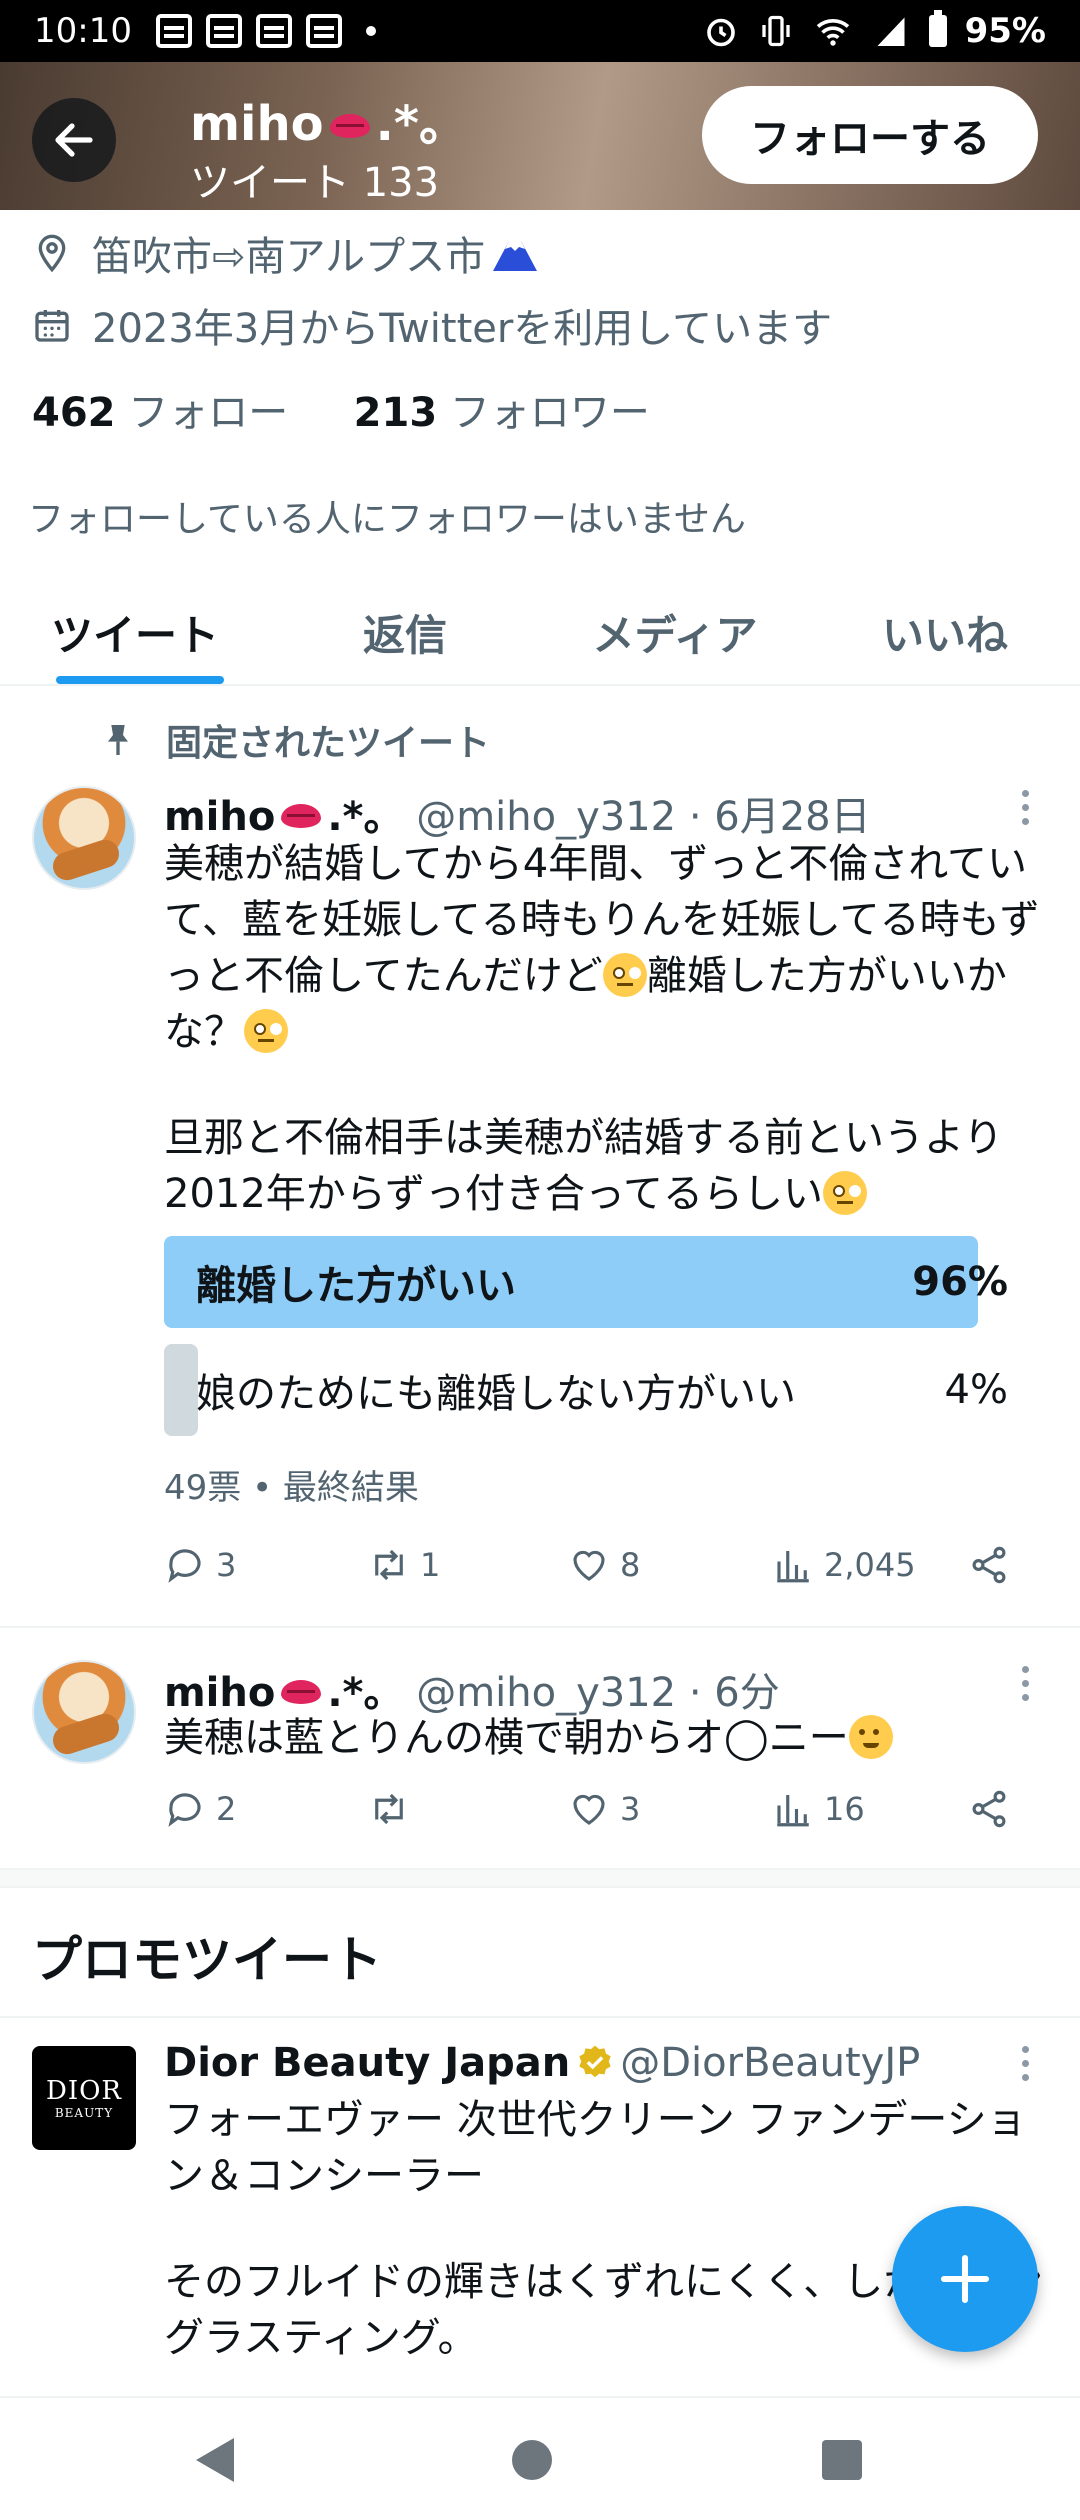 The width and height of the screenshot is (1080, 2520). I want to click on tweet-handle-time: @DiorBeautyJP, so click(770, 2063).